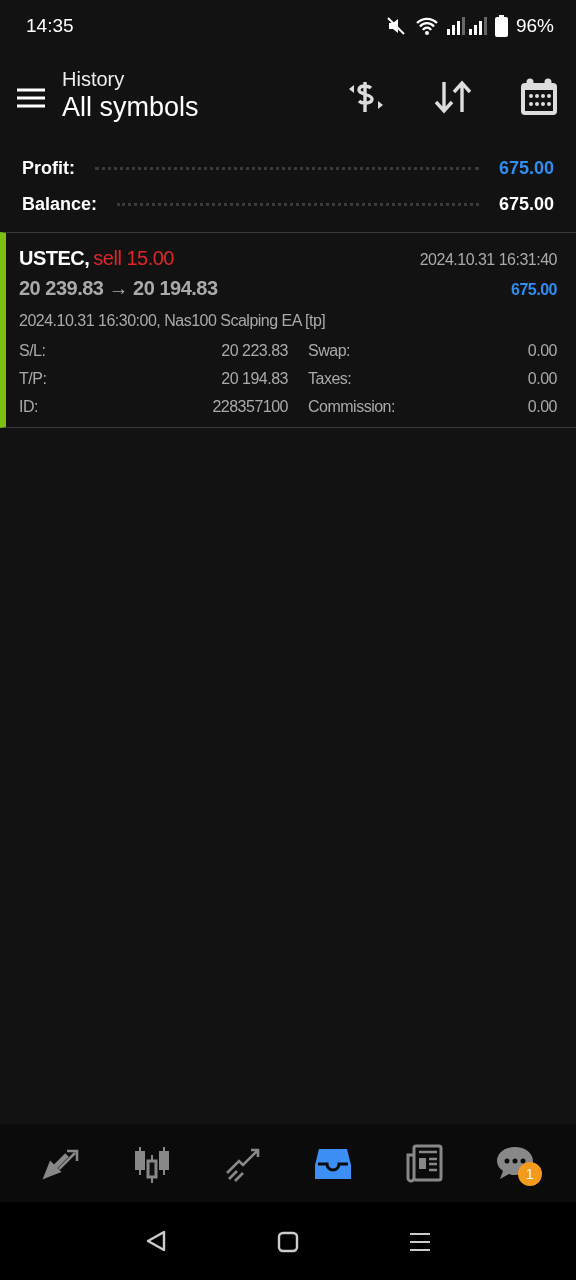 This screenshot has height=1280, width=576. What do you see at coordinates (330, 379) in the screenshot?
I see `field-label: Taxes:` at bounding box center [330, 379].